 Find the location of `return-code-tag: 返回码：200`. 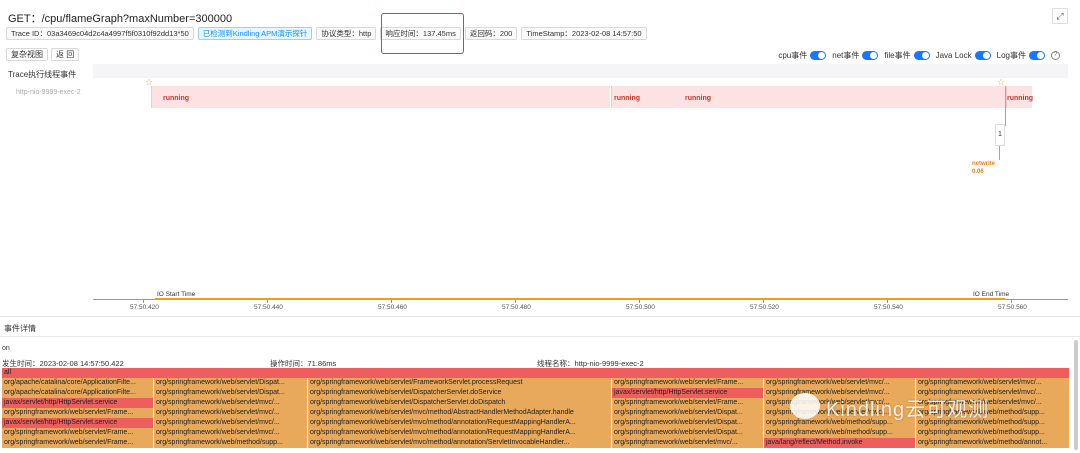

return-code-tag: 返回码：200 is located at coordinates (491, 33).